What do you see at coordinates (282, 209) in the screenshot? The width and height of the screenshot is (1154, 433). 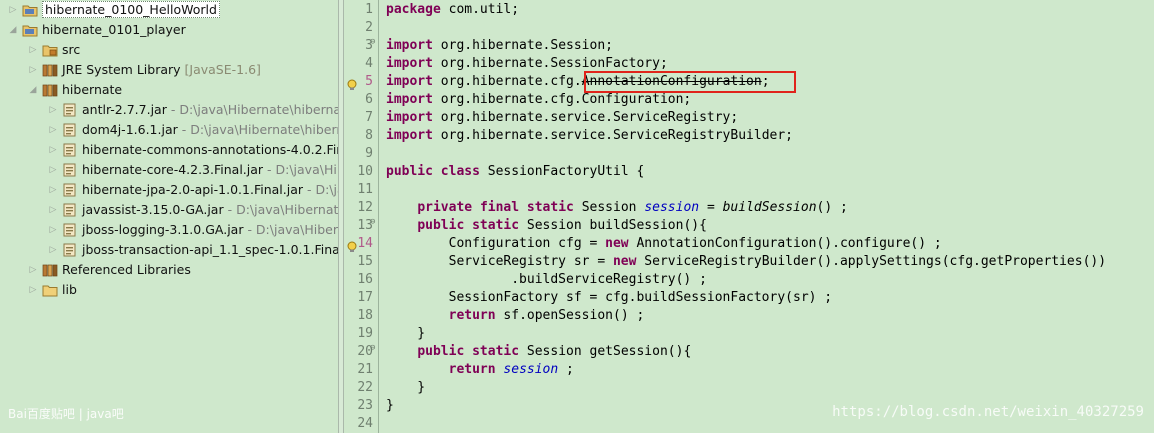 I see `jar-path: - D:\java\Hibernate\hi` at bounding box center [282, 209].